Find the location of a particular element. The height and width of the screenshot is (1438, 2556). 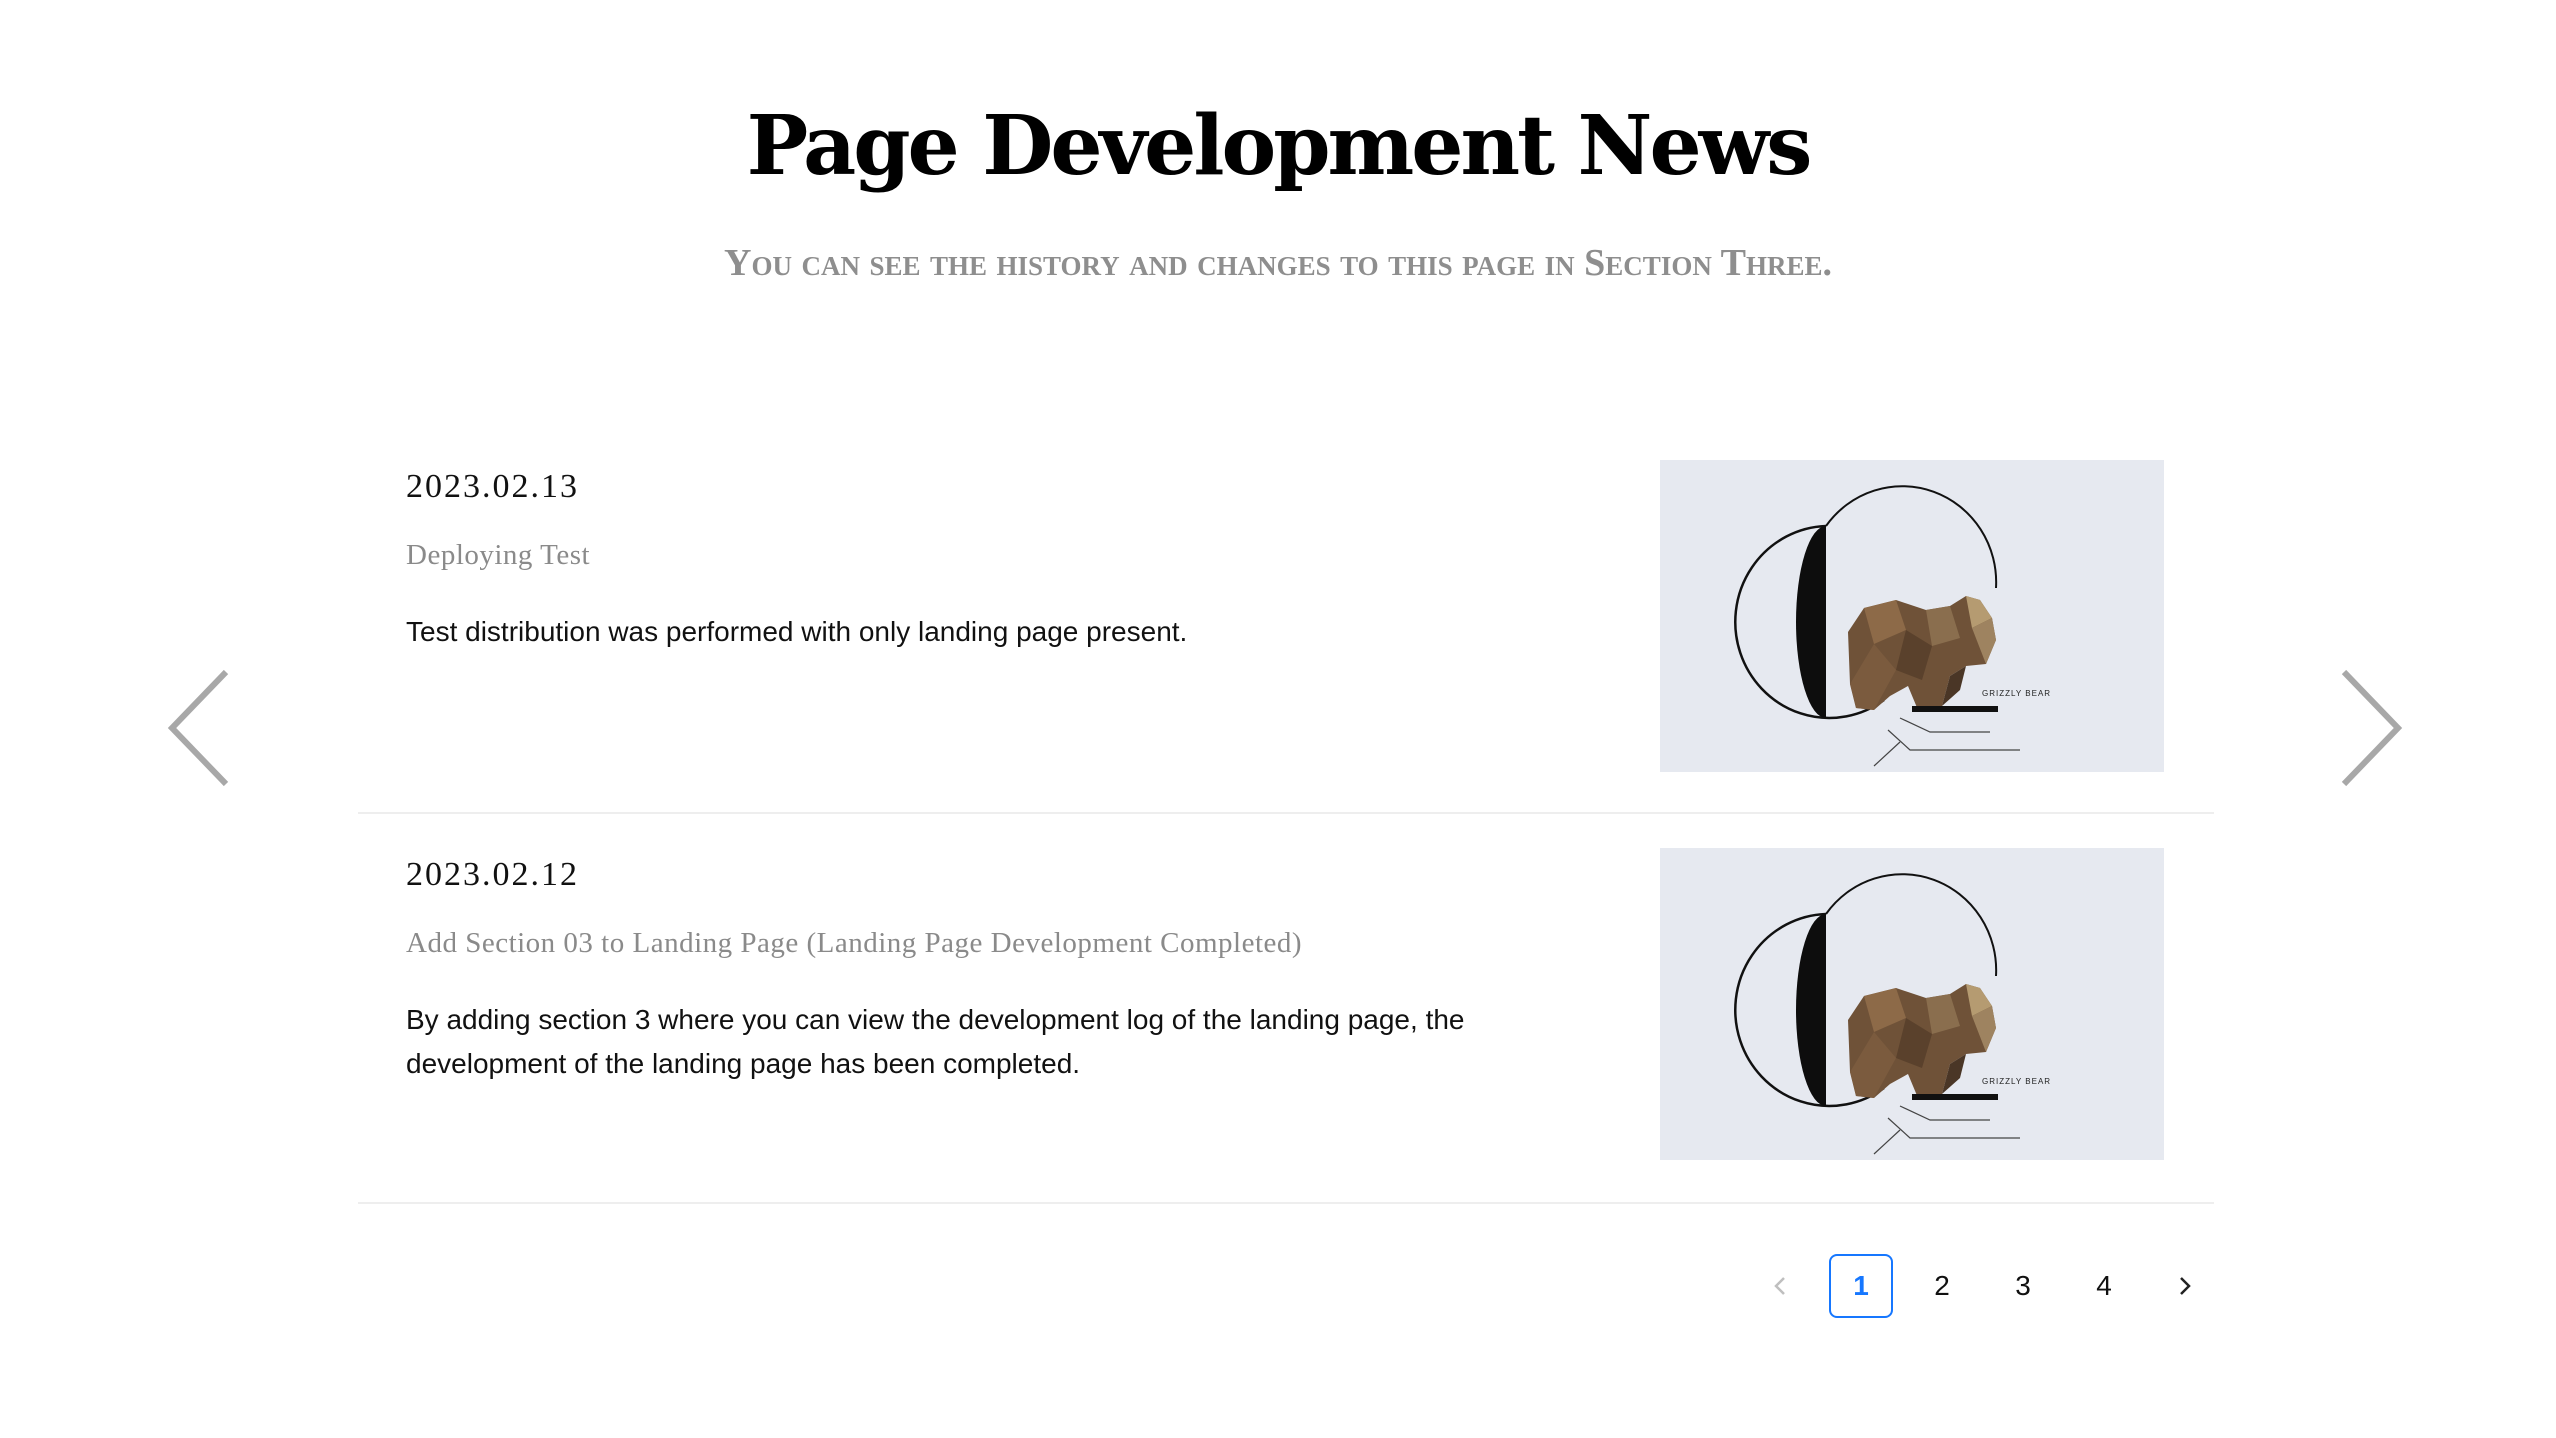

page-title: Page Development News is located at coordinates (1279, 146).